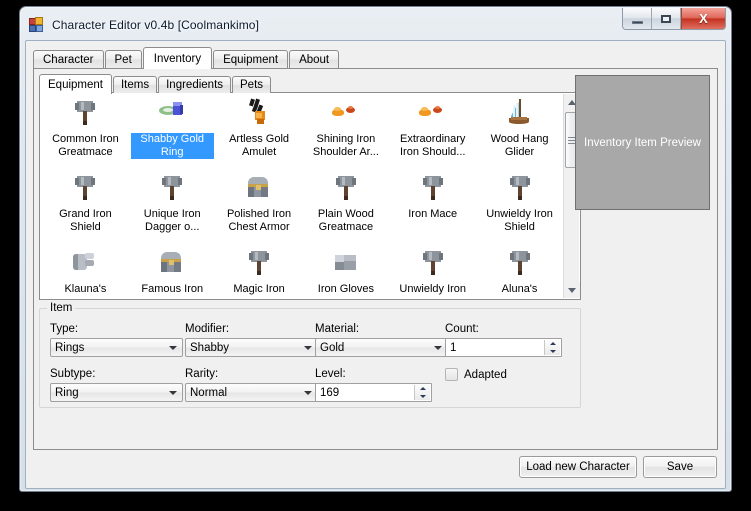 This screenshot has height=511, width=751. I want to click on tab-label: About, so click(314, 59).